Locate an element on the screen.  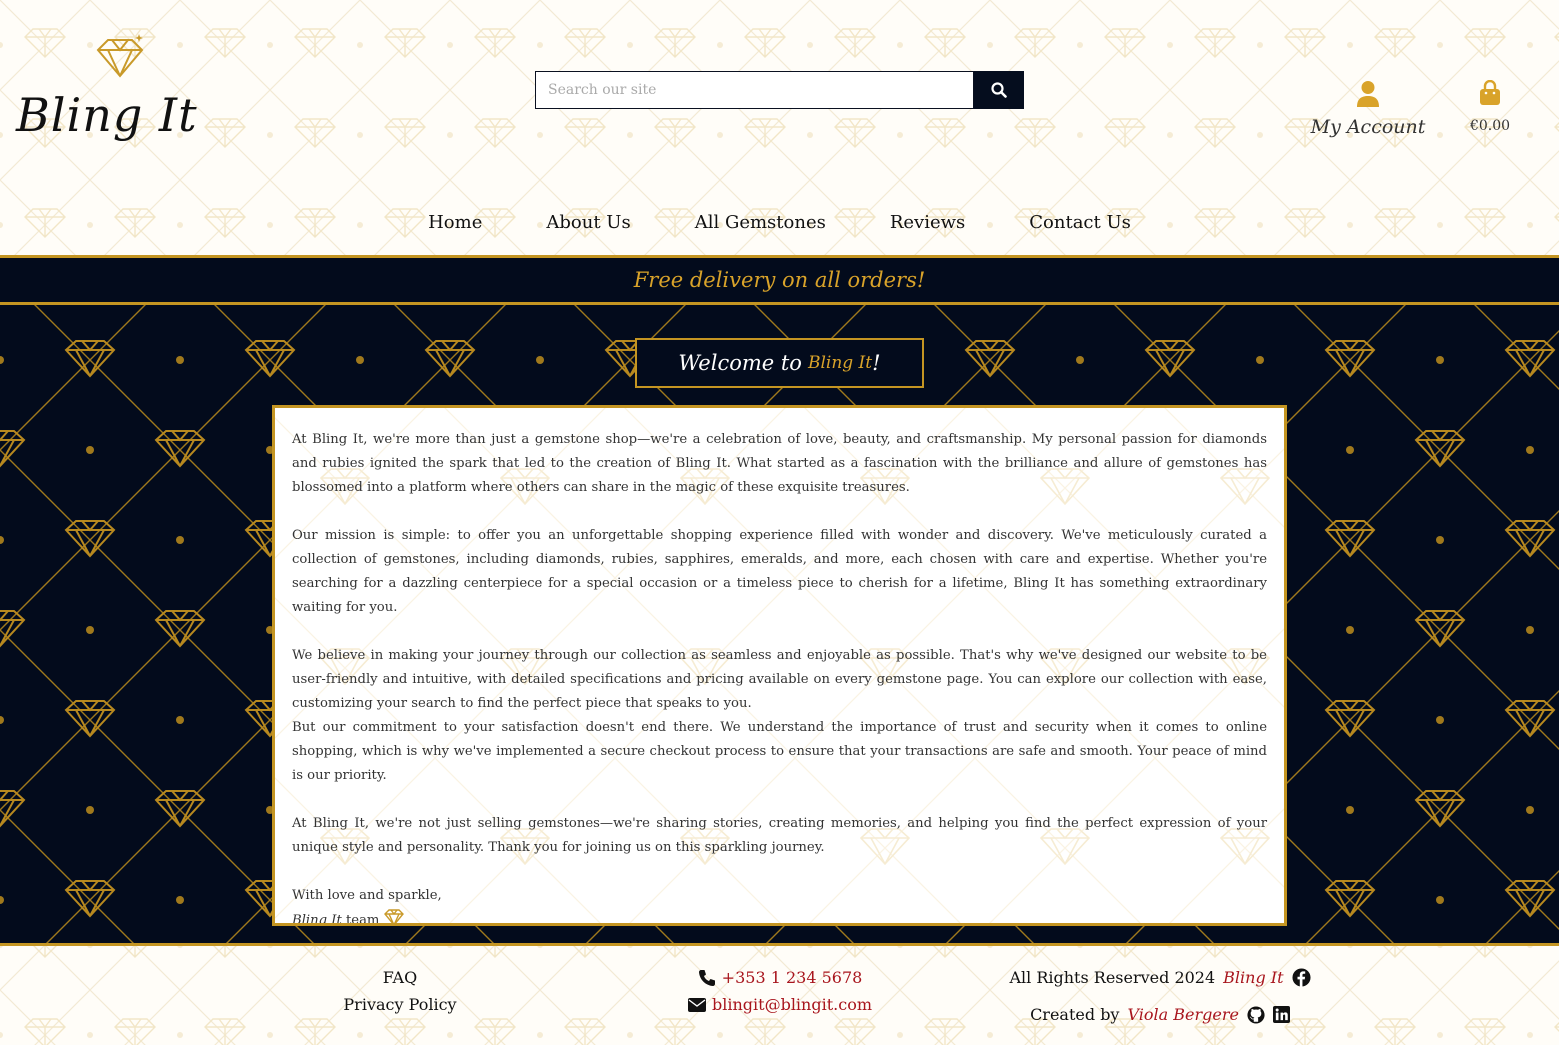
signature-brand: Bling It is located at coordinates (317, 919).